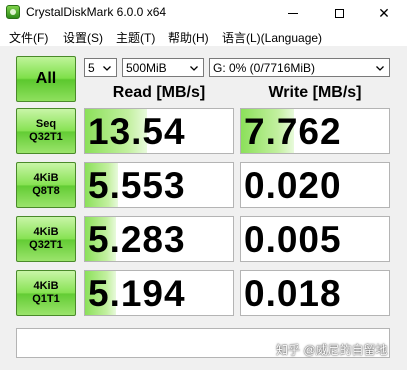  I want to click on title-bar: CrystalDiskMark 6.0.0 x64 ✕, so click(203, 13).